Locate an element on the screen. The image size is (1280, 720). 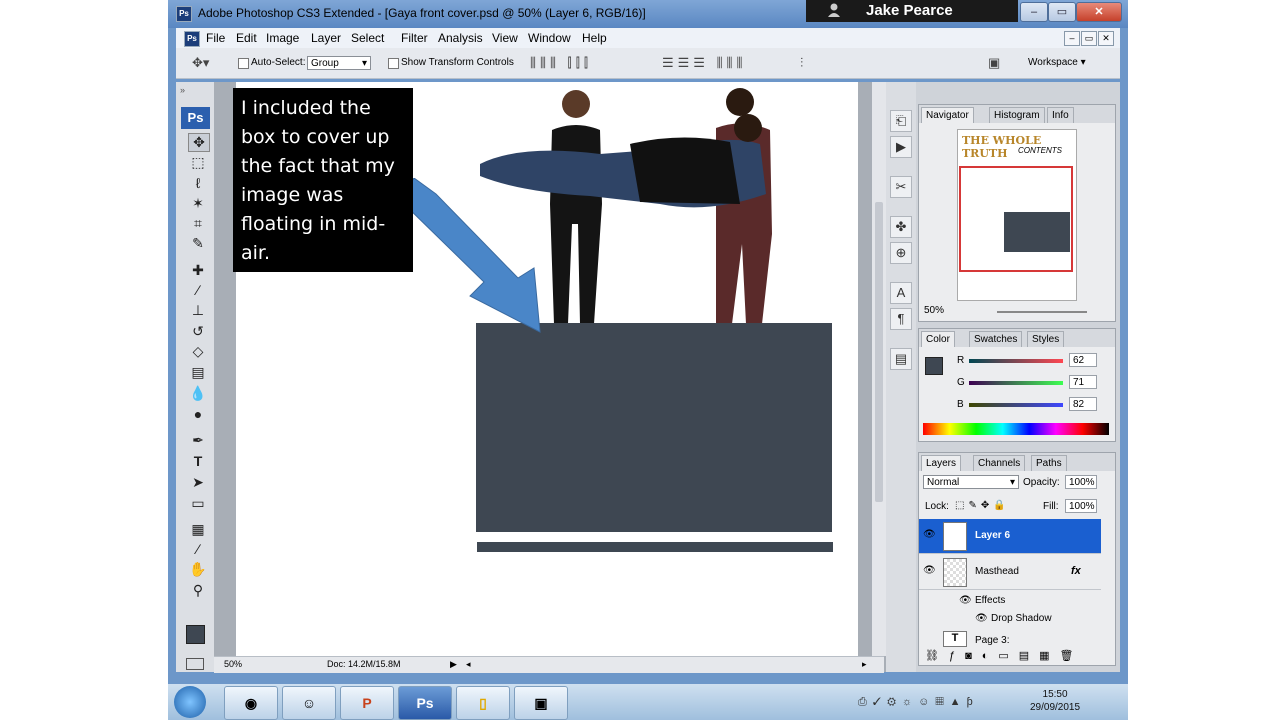
cover-bar is located at coordinates (655, 547).